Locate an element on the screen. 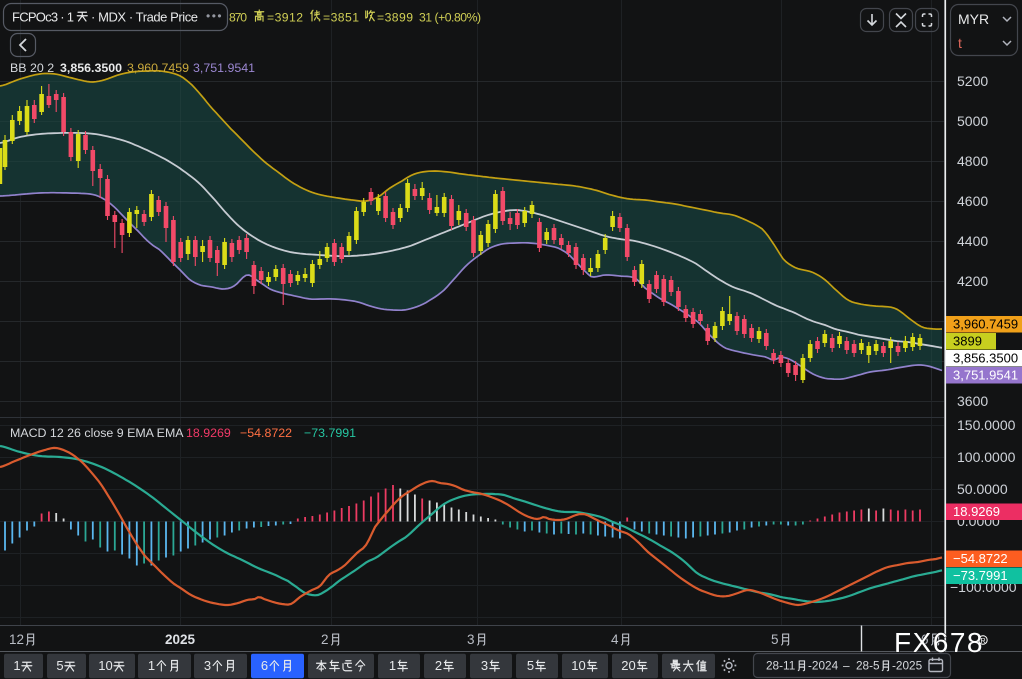  svg-text: =3912 is located at coordinates (285, 18).